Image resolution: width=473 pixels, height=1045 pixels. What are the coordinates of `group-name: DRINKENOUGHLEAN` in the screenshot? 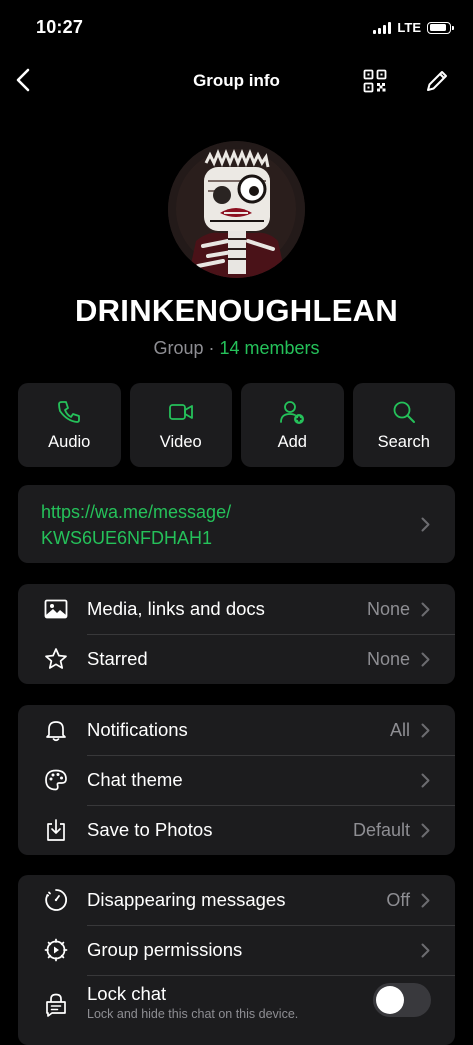 It's located at (236, 310).